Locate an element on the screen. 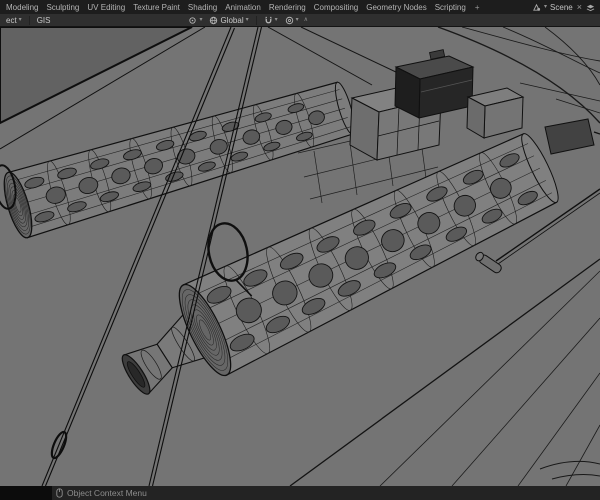 This screenshot has height=500, width=600. pivot-caret-icon: ▾ is located at coordinates (201, 20).